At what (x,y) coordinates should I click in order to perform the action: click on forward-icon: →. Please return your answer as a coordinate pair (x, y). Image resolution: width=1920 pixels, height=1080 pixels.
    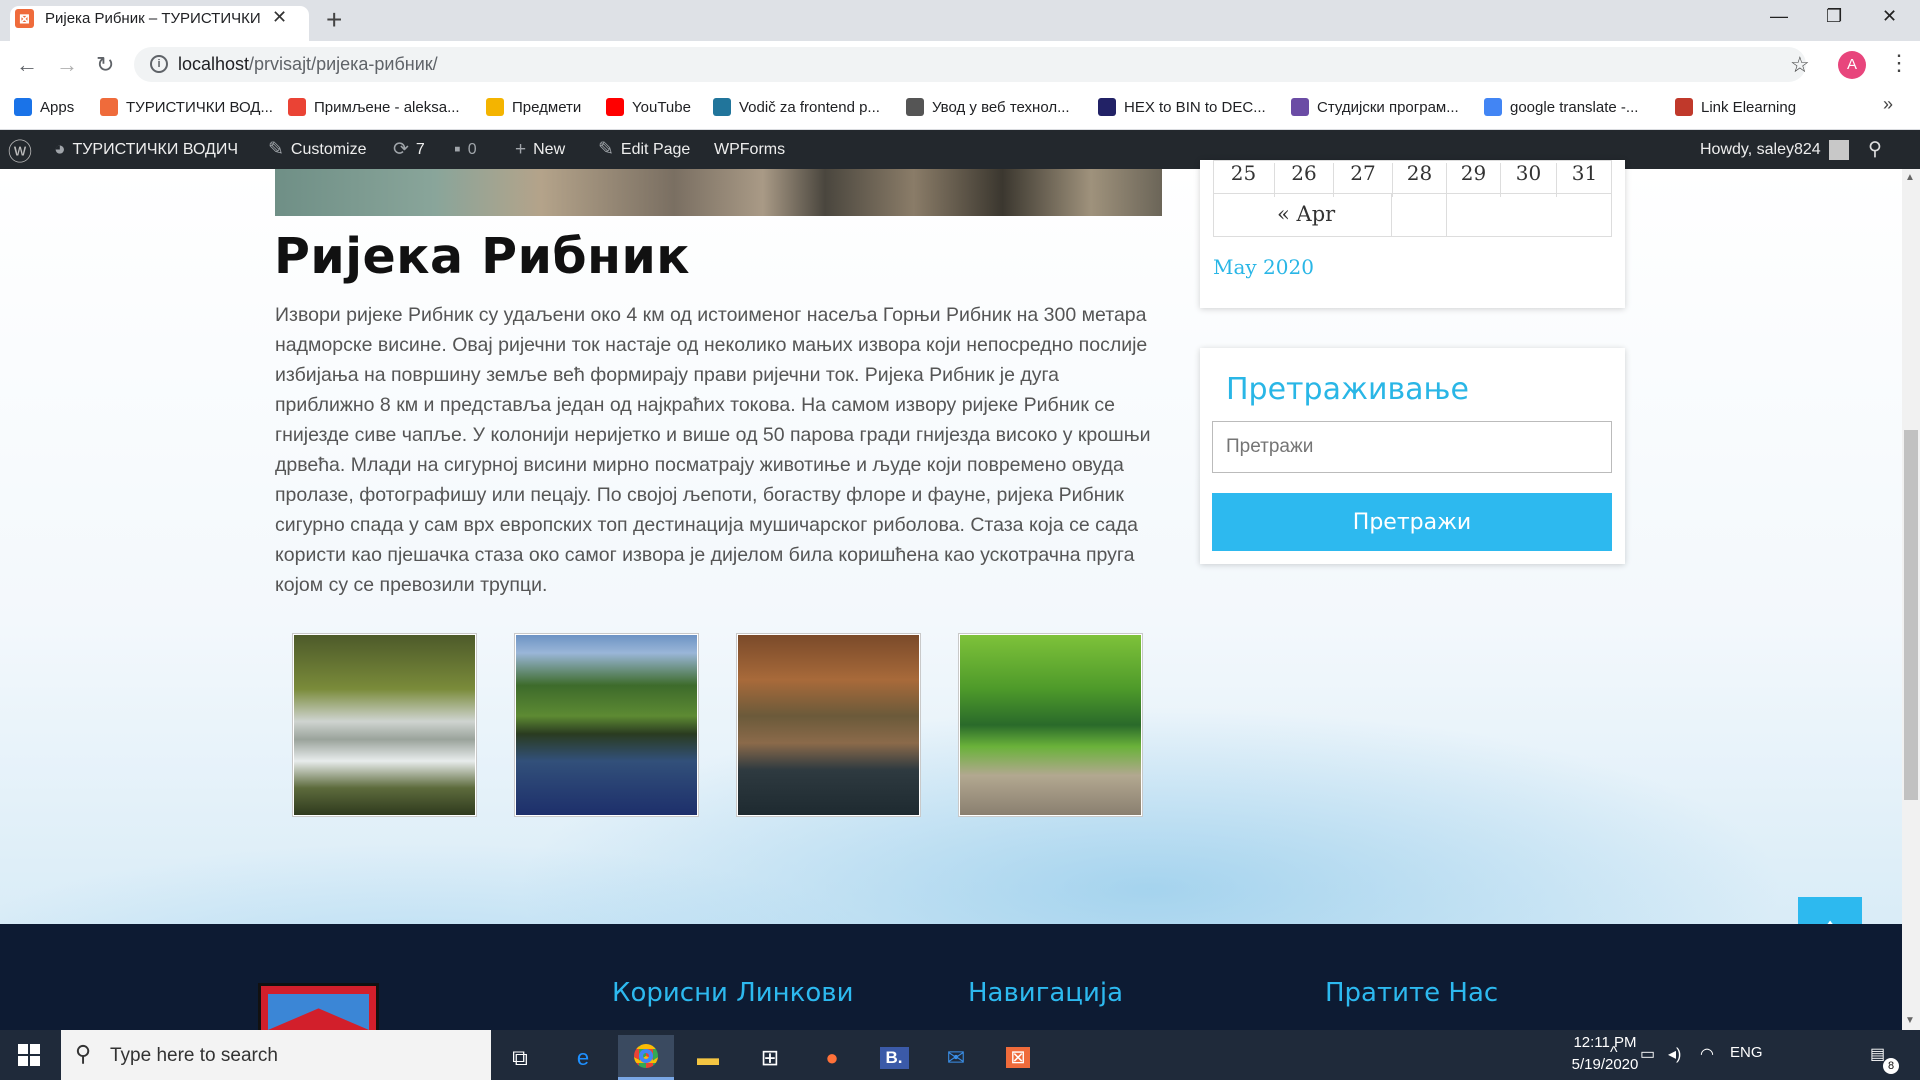
    Looking at the image, I should click on (67, 65).